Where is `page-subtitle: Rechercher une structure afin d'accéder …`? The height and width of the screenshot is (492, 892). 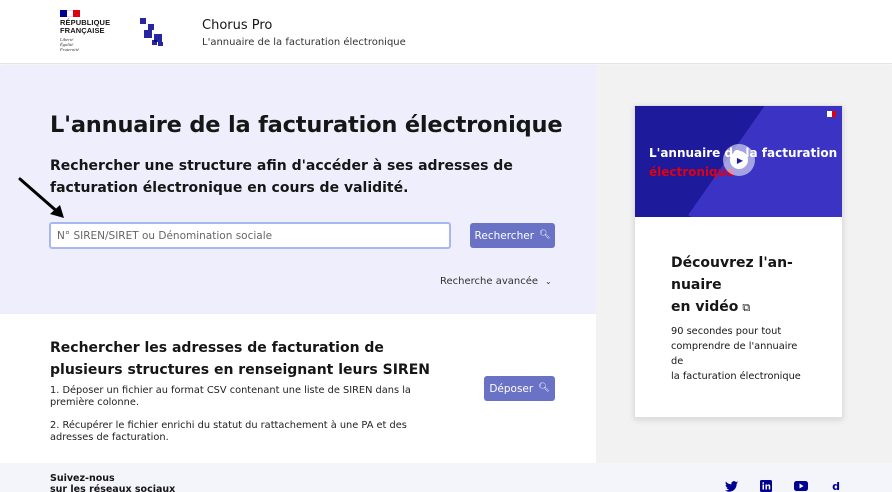
page-subtitle: Rechercher une structure afin d'accéder … is located at coordinates (281, 177).